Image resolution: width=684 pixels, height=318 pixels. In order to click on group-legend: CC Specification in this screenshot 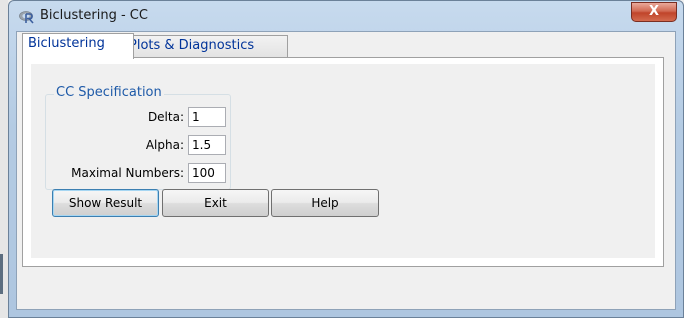, I will do `click(109, 92)`.